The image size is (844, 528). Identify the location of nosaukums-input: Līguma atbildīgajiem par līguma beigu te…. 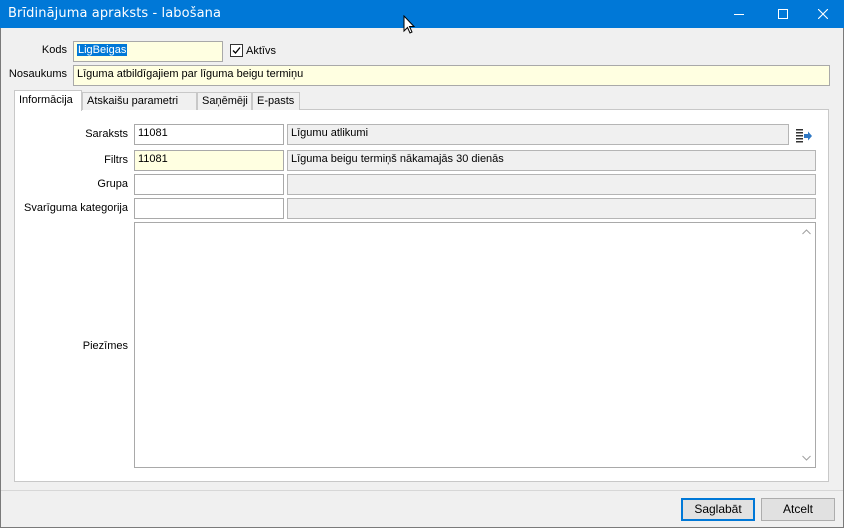
(451, 75).